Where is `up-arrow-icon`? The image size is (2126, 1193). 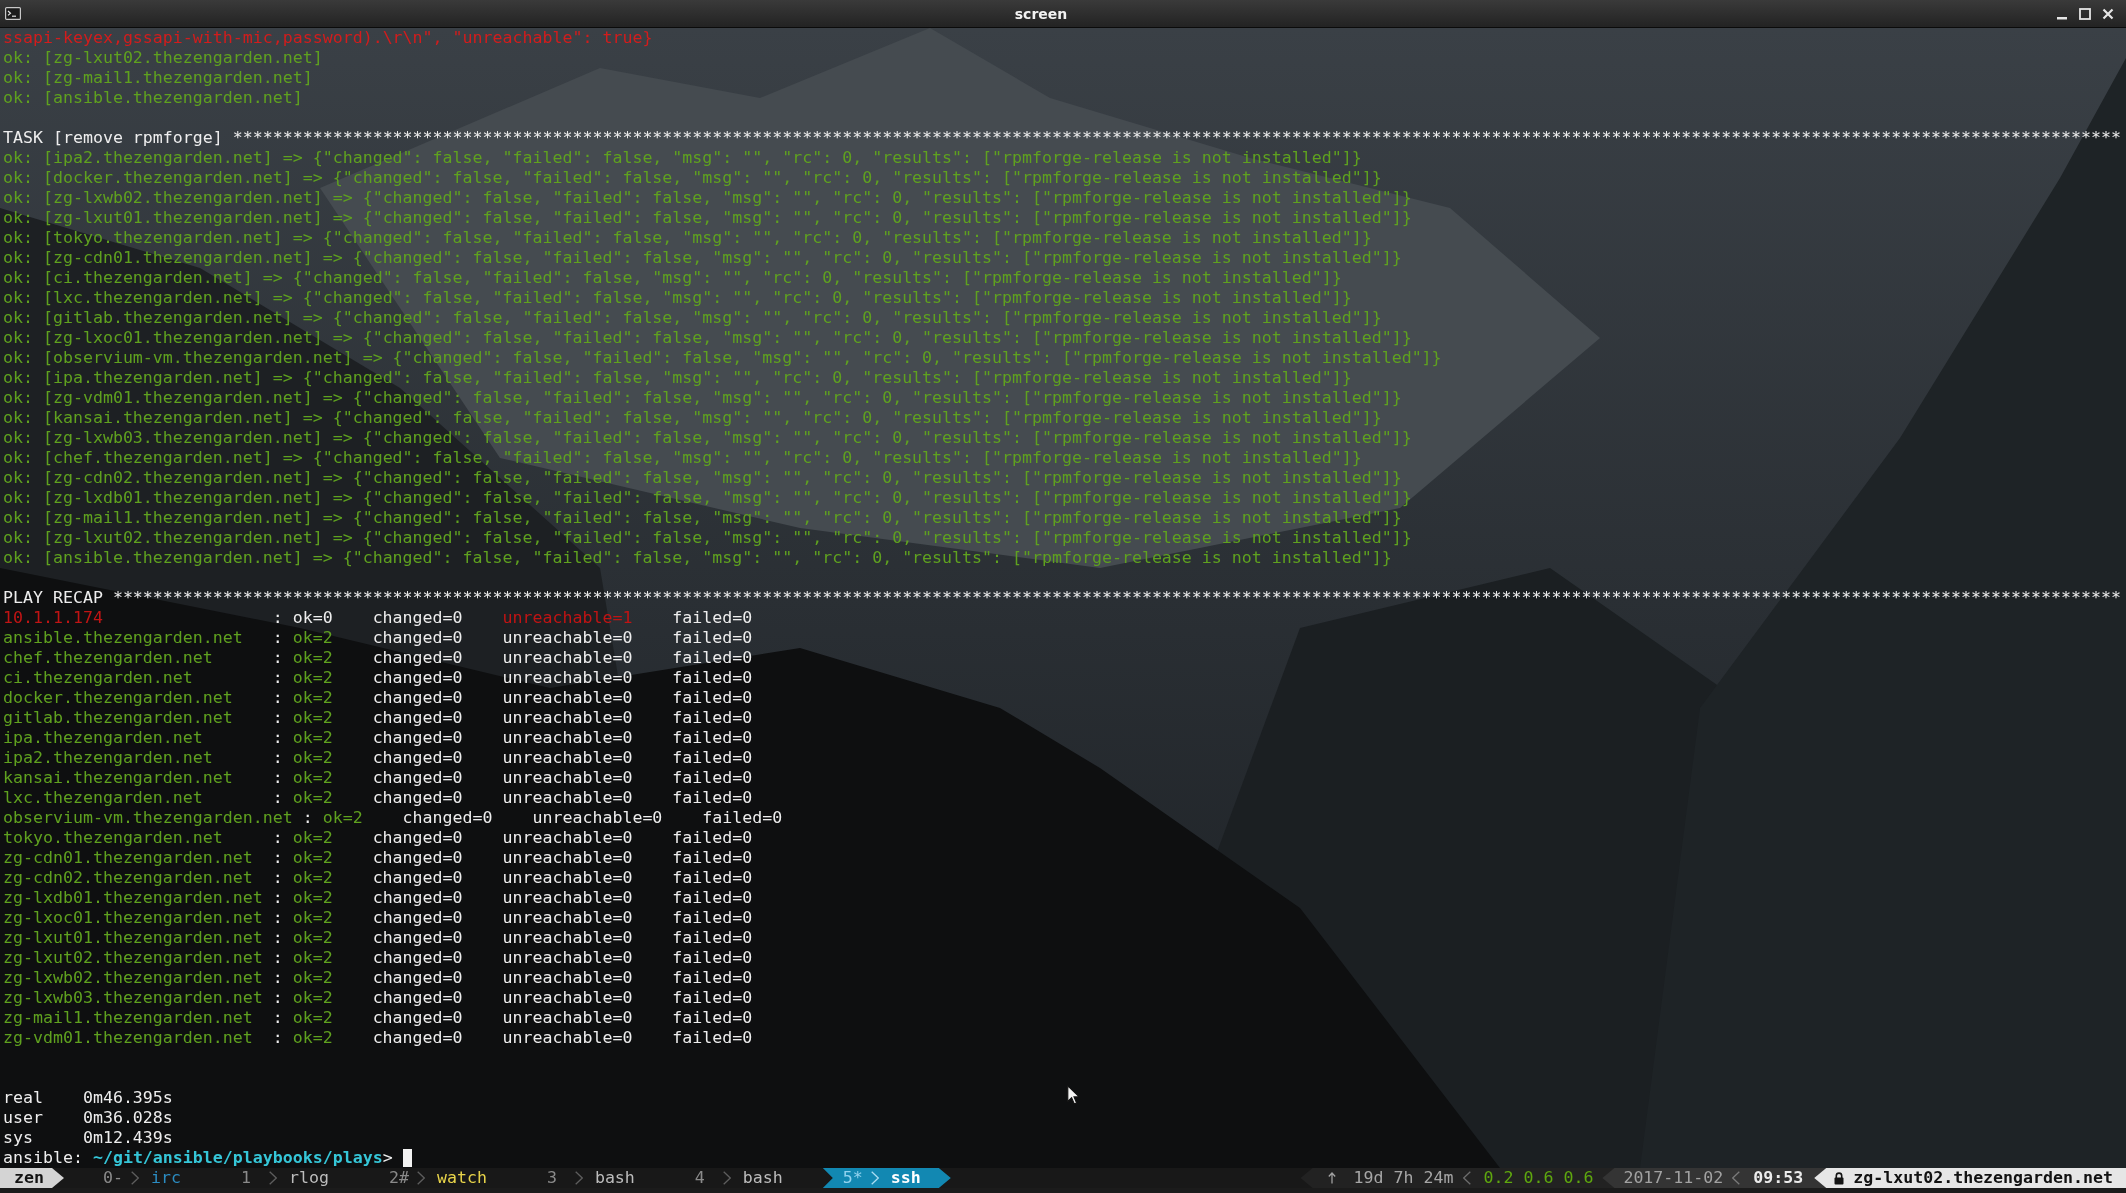
up-arrow-icon is located at coordinates (1331, 1178).